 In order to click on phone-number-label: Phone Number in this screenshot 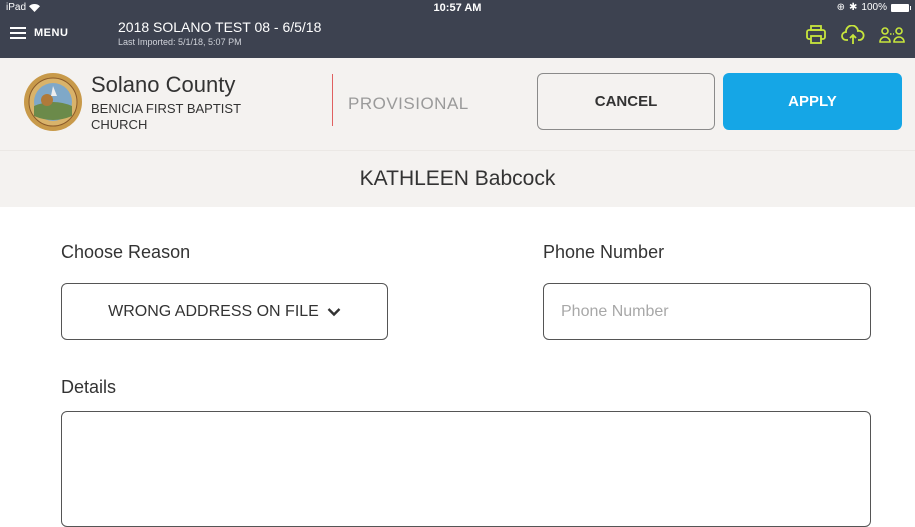, I will do `click(604, 252)`.